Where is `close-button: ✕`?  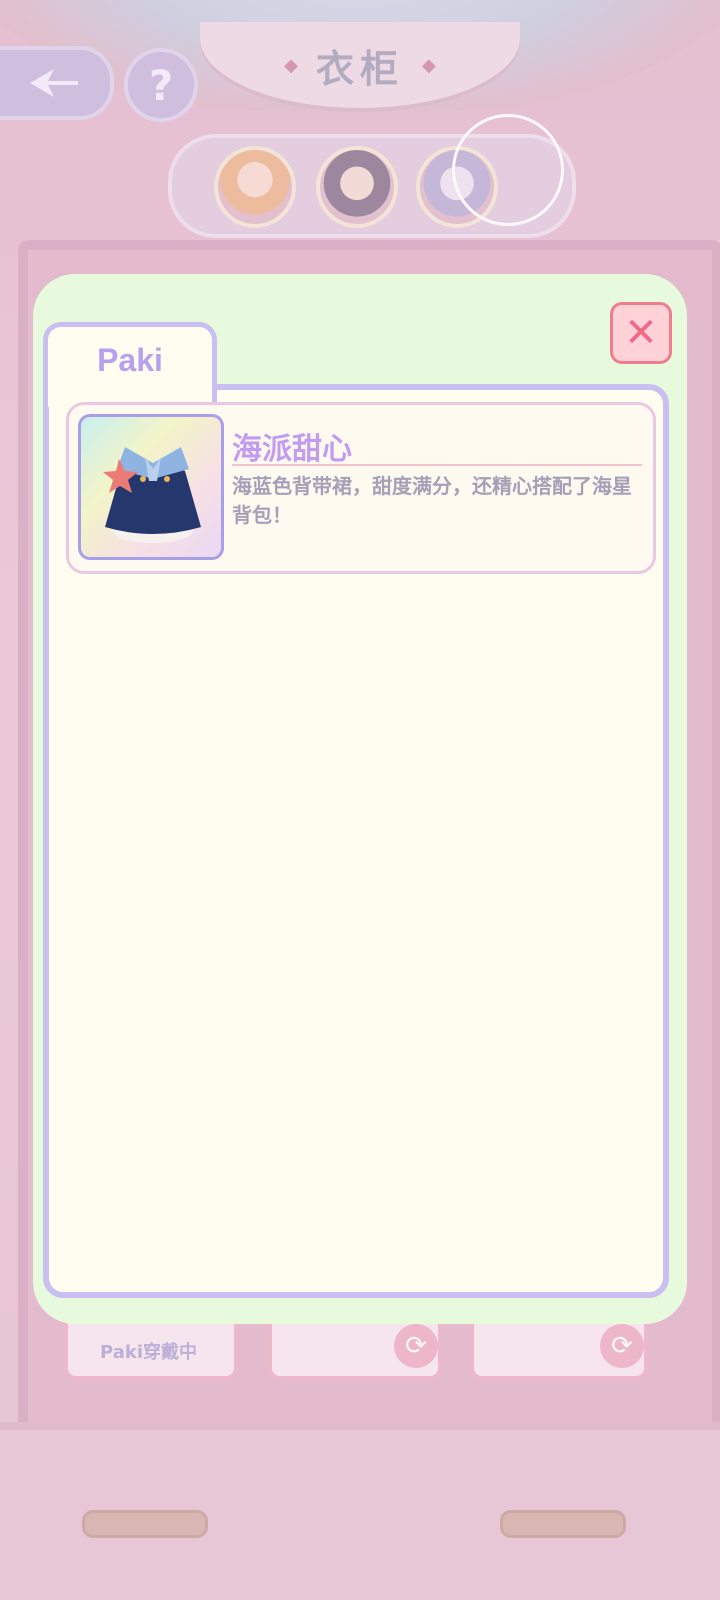
close-button: ✕ is located at coordinates (641, 333).